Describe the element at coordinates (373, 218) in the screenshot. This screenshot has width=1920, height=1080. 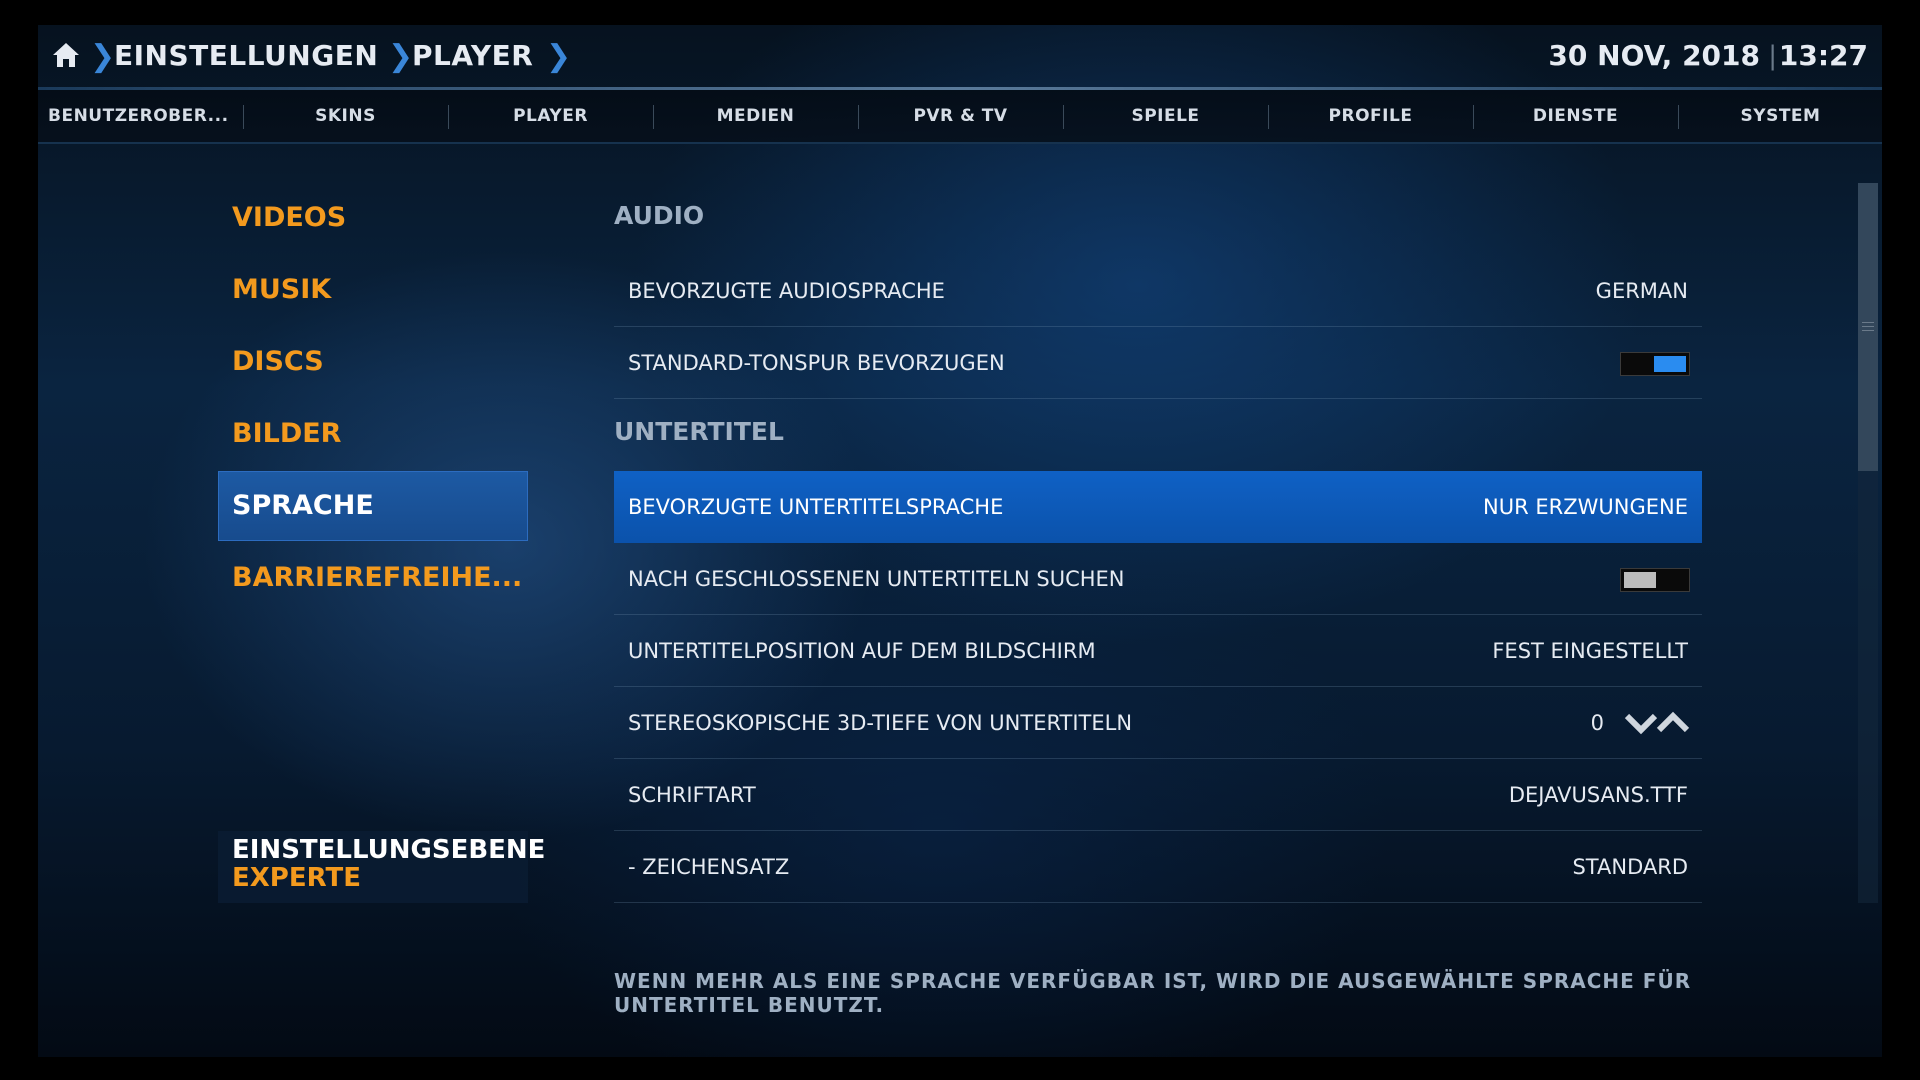
I see `menu-item-videos: VIDEOS` at that location.